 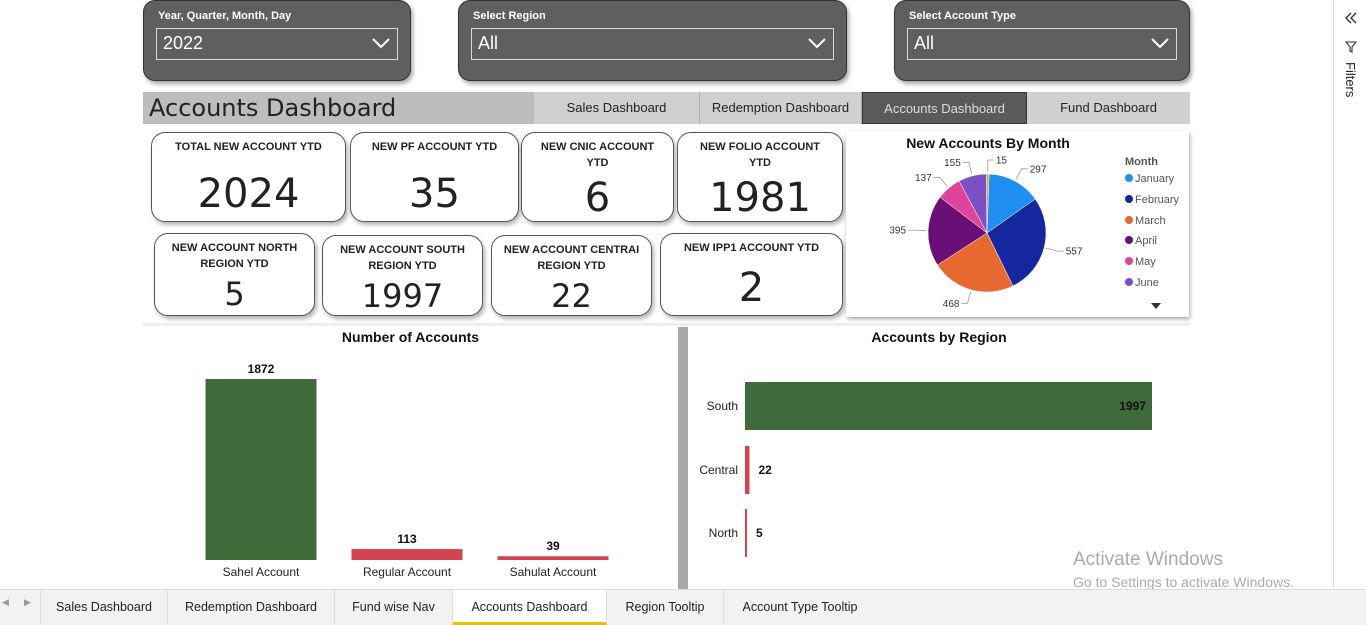 What do you see at coordinates (683, 458) in the screenshot?
I see `visual-divider` at bounding box center [683, 458].